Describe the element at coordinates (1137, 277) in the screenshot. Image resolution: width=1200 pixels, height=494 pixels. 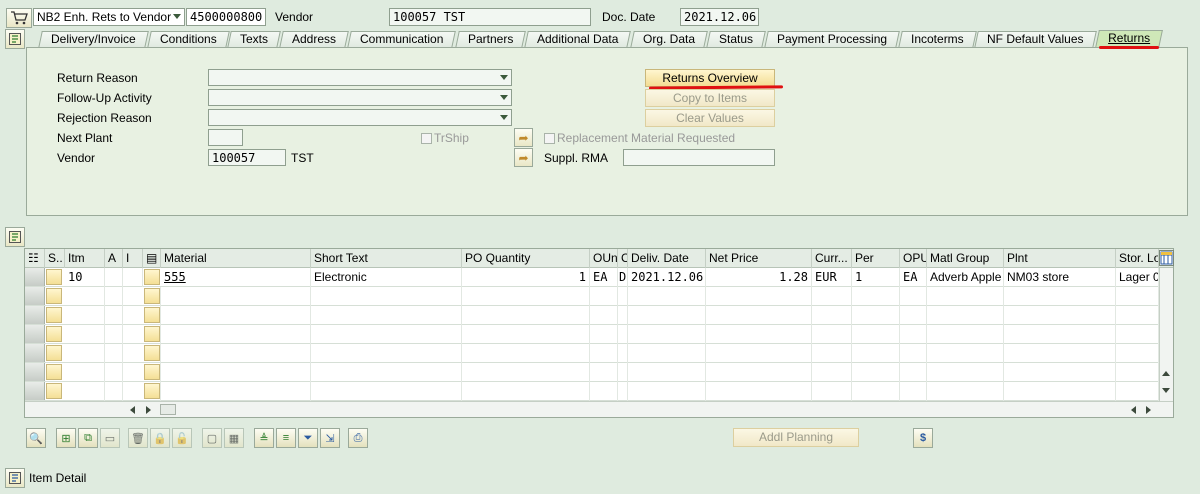
I see `cell-stor-loc: Lager 0` at that location.